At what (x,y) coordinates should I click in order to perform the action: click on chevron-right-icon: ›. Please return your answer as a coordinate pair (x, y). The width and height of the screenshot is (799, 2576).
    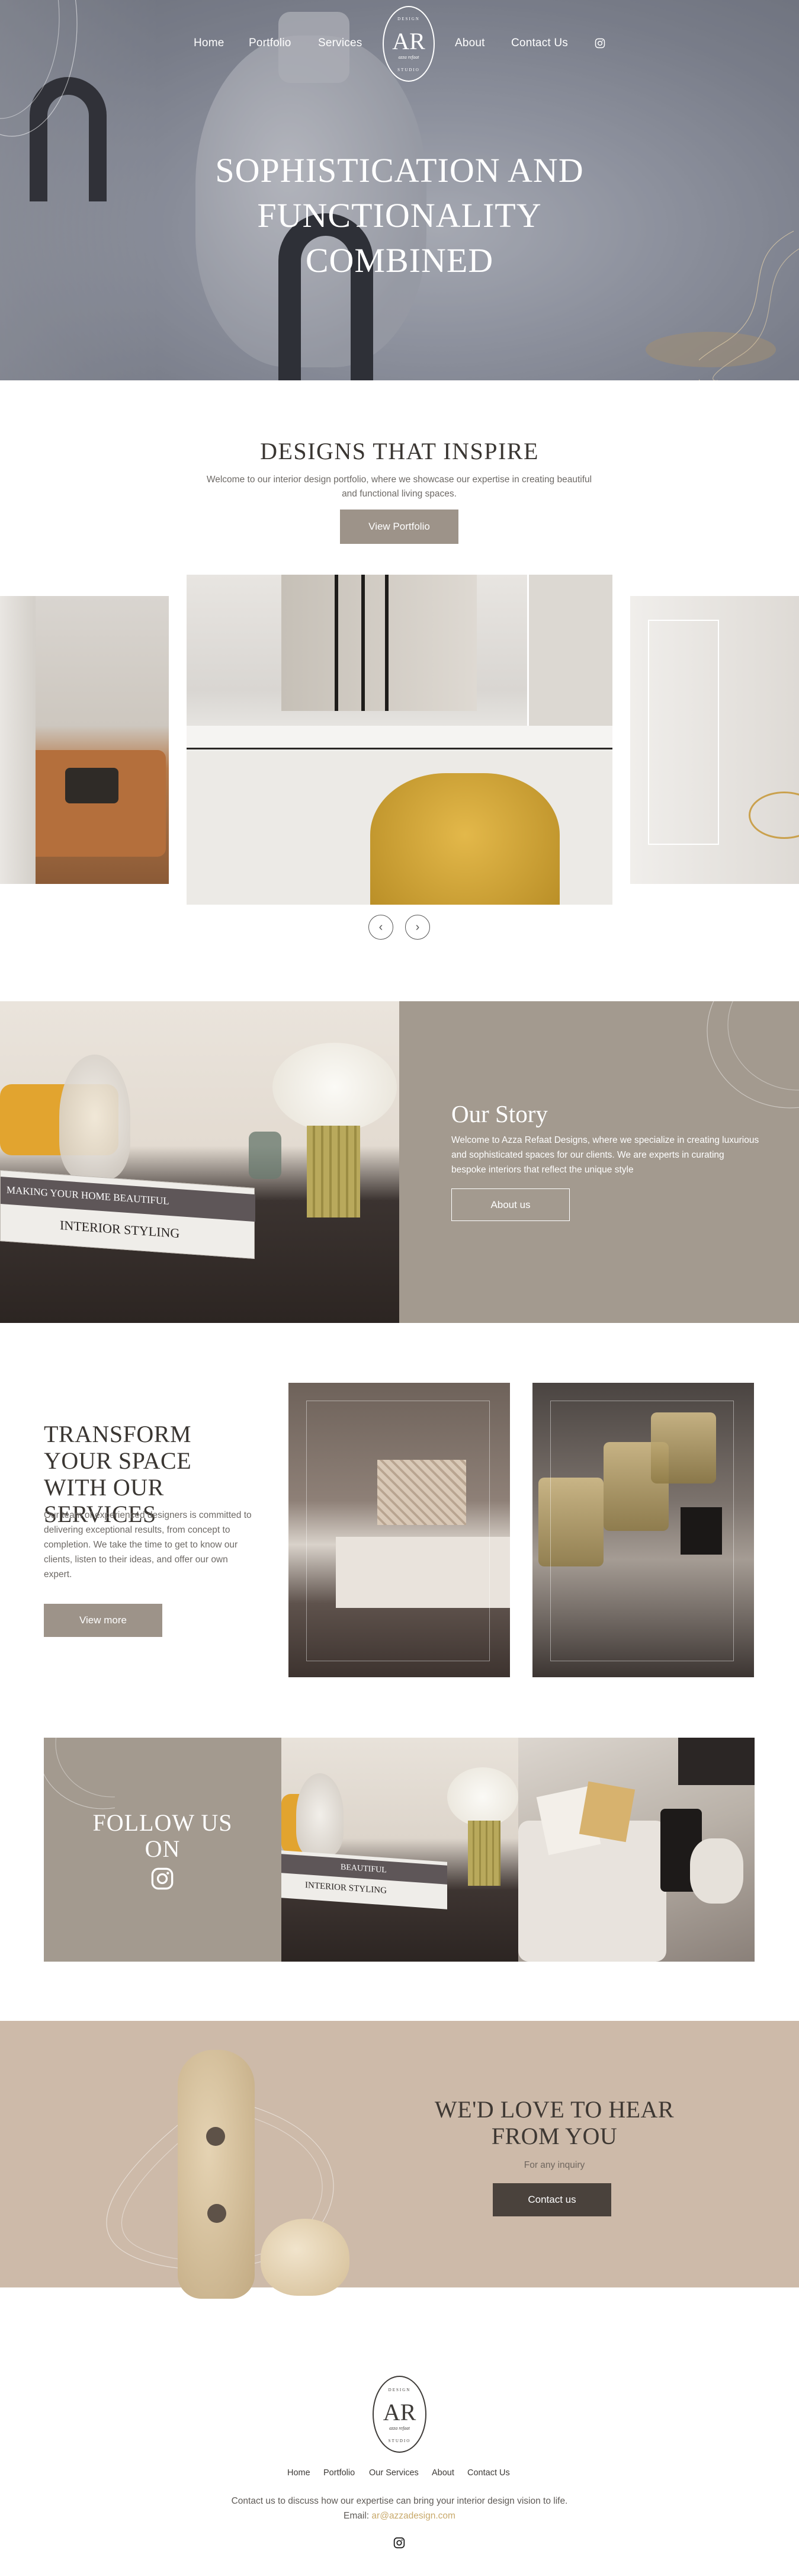
    Looking at the image, I should click on (417, 927).